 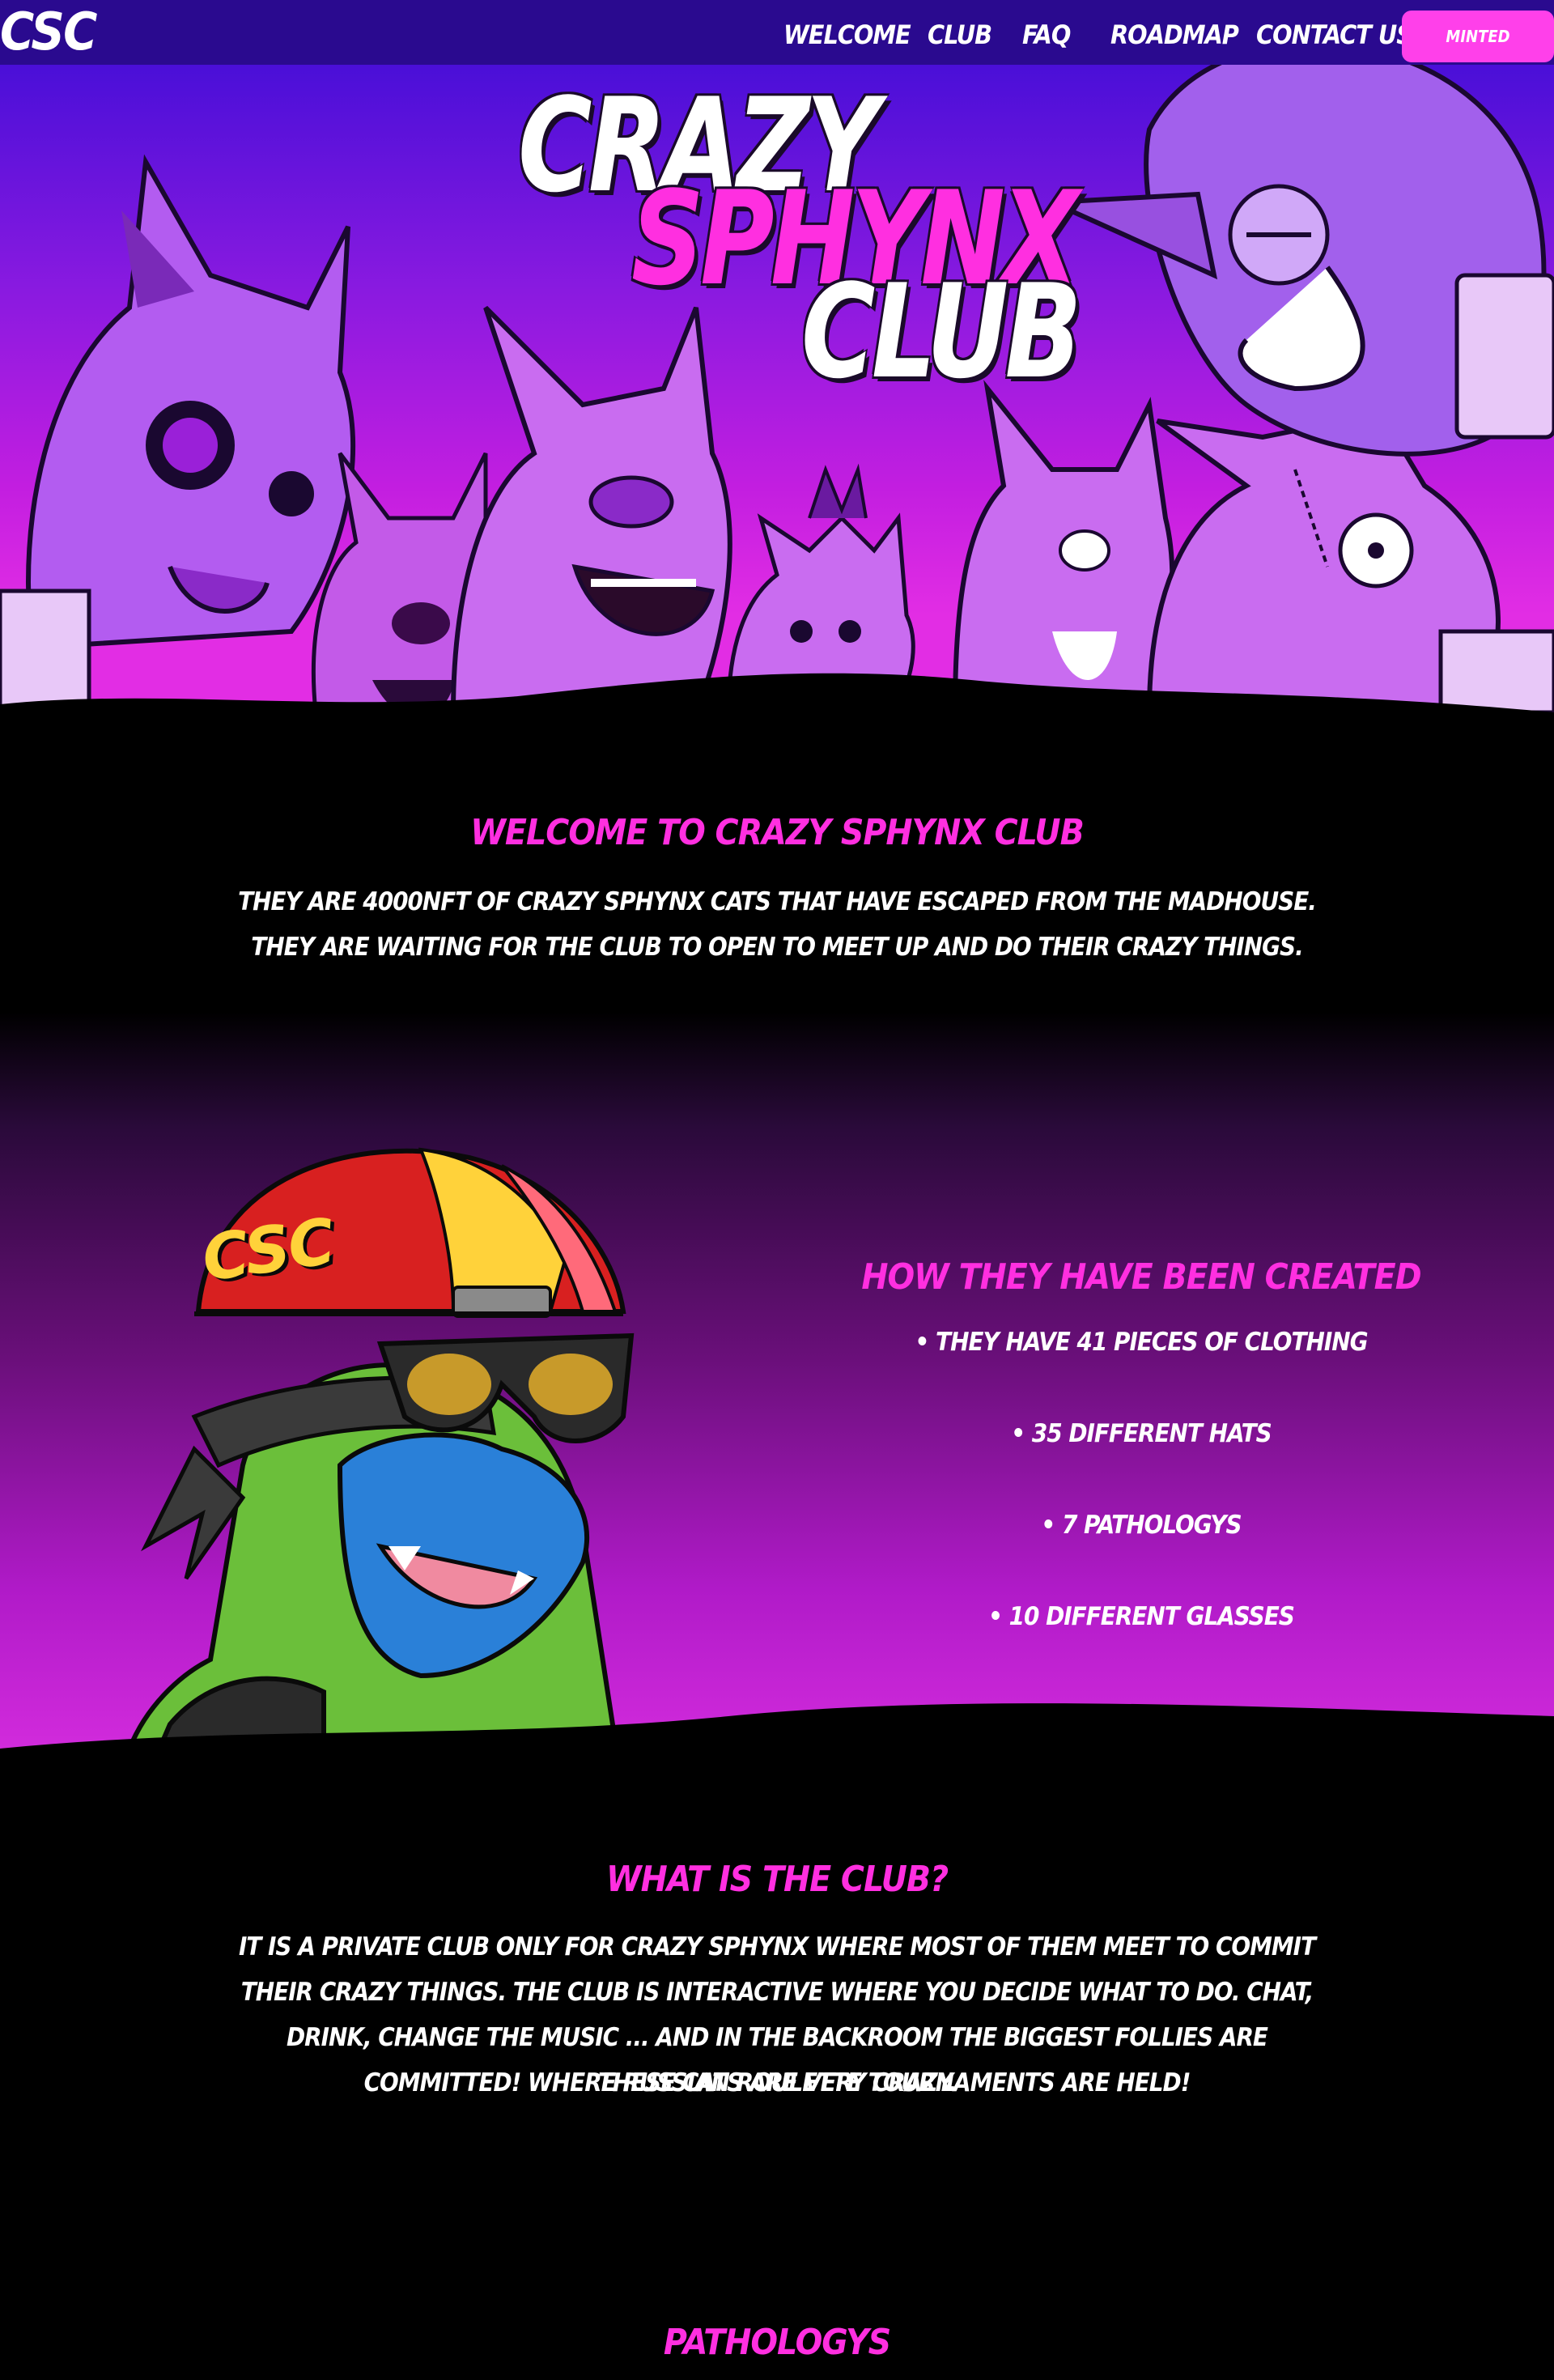 I want to click on nav-link-welcome: WELCOME, so click(x=847, y=32).